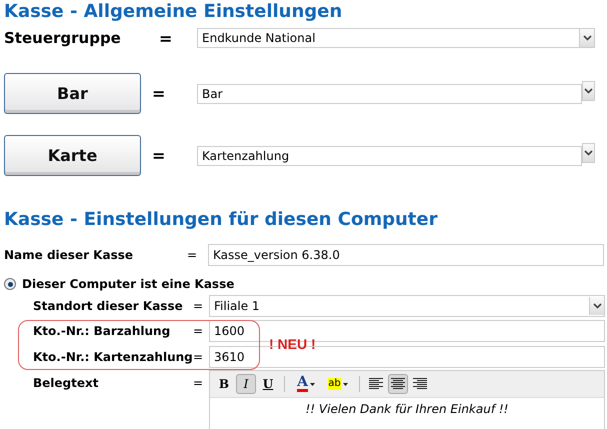 The image size is (607, 429). I want to click on section-title: Kasse - Einstellungen für diesen Computer, so click(221, 220).